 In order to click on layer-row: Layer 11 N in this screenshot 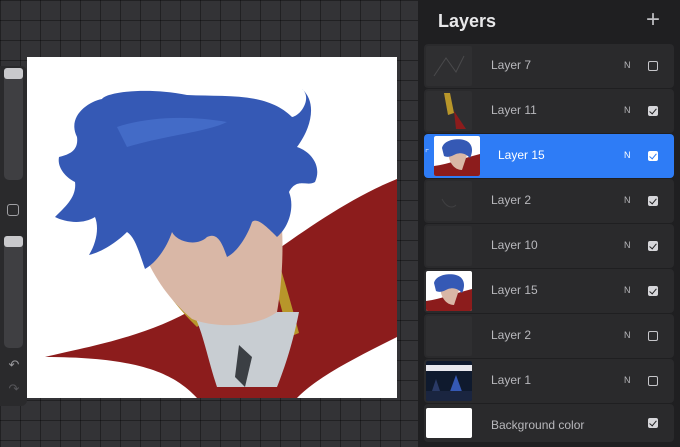, I will do `click(549, 111)`.